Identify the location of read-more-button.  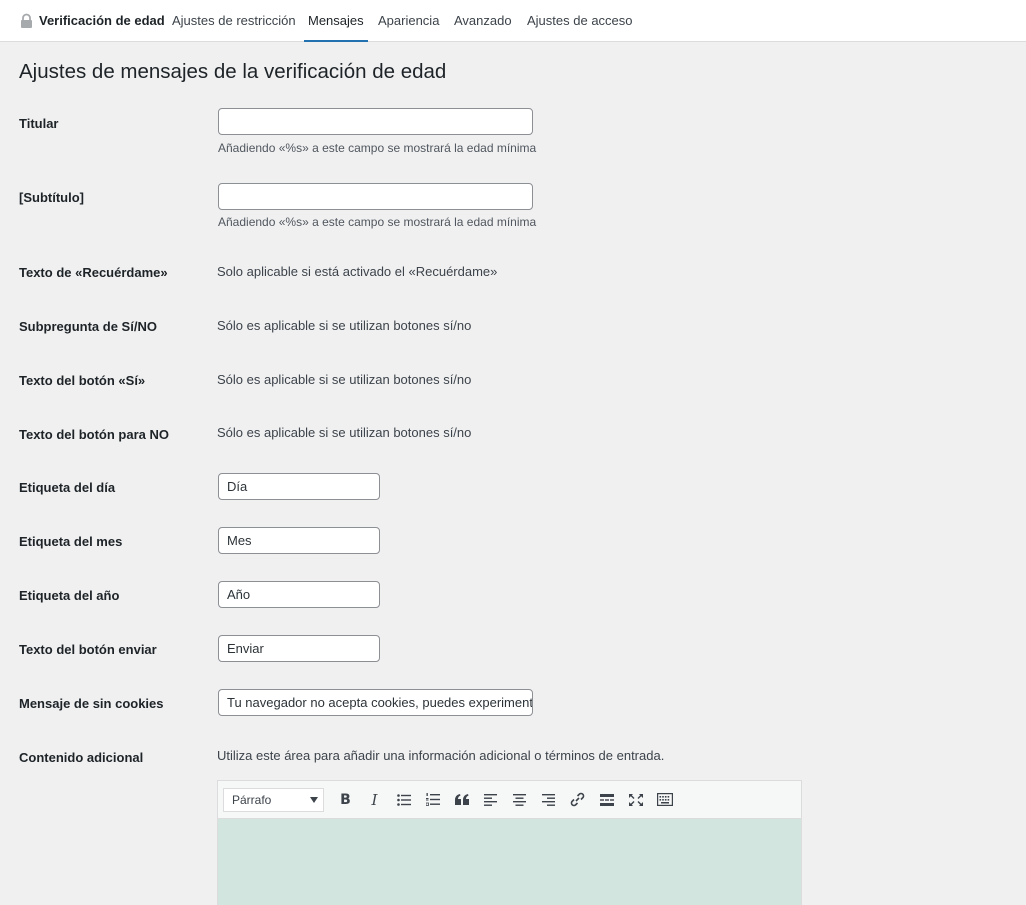
(606, 800).